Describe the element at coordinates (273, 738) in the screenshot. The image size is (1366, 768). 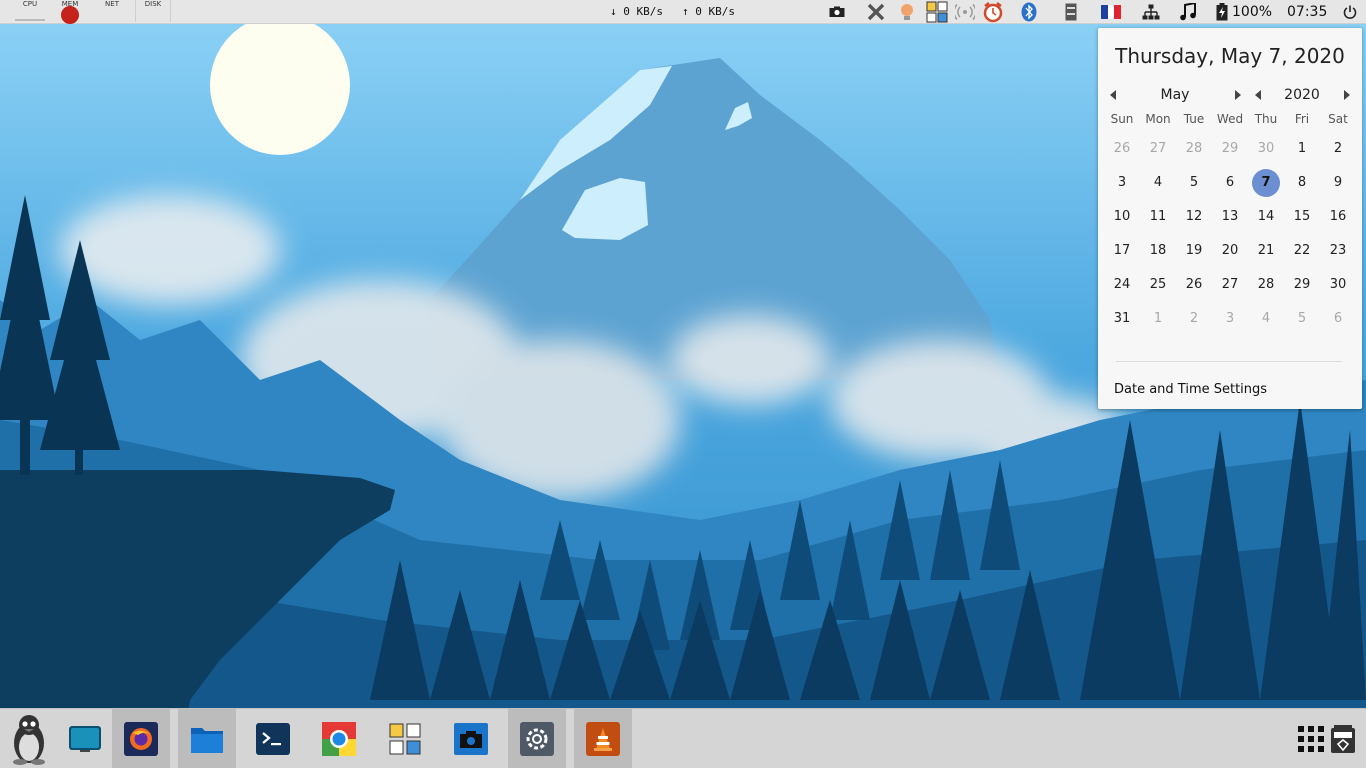
I see `terminal-icon` at that location.